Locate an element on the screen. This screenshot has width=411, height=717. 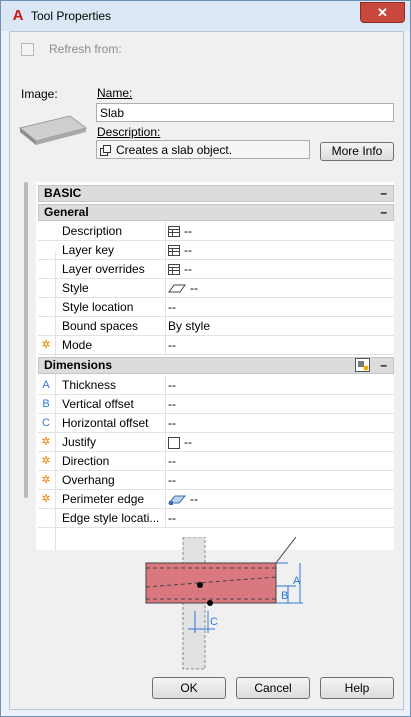
property-value-text: By style is located at coordinates (189, 326).